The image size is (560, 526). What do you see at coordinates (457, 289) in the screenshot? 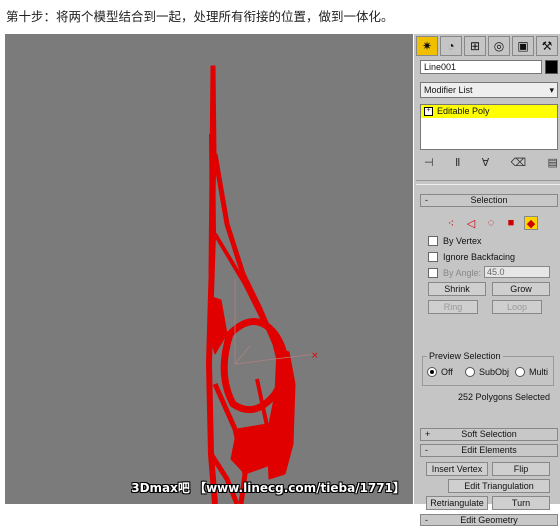
I see `shrink-button: Shrink` at bounding box center [457, 289].